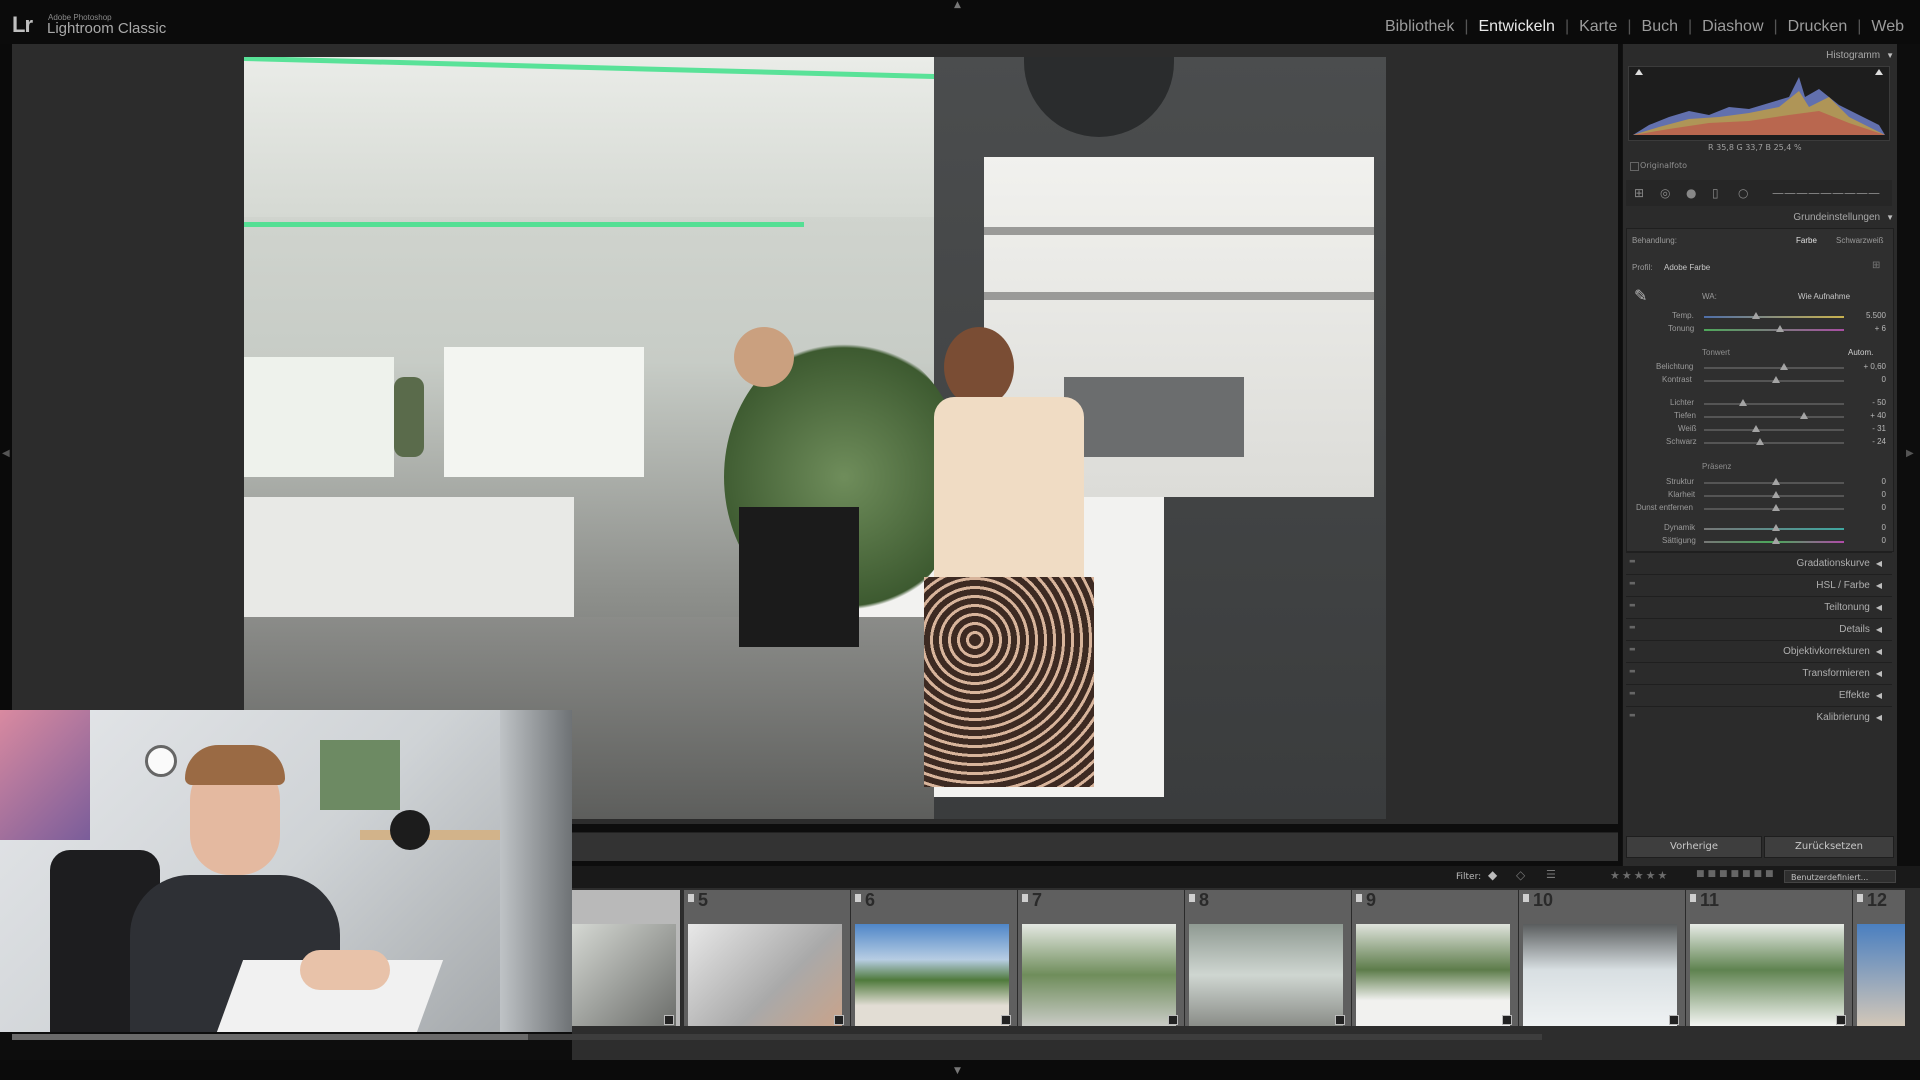 The image size is (1920, 1080). I want to click on profile-select: Adobe Farbe, so click(1687, 267).